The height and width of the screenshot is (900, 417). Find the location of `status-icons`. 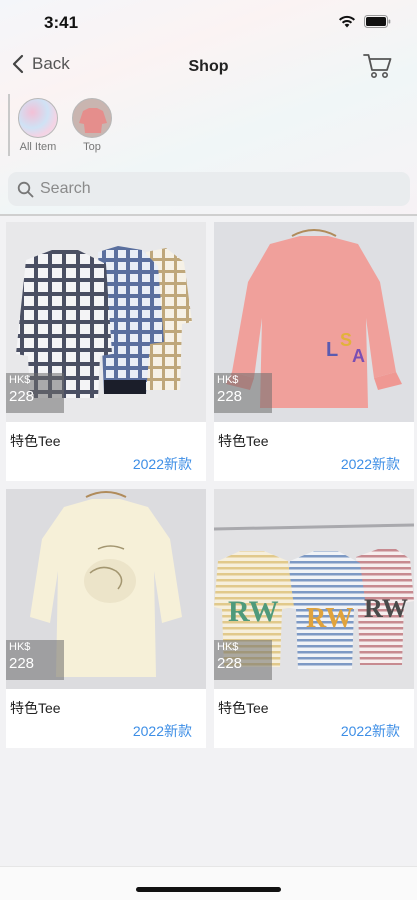

status-icons is located at coordinates (364, 21).